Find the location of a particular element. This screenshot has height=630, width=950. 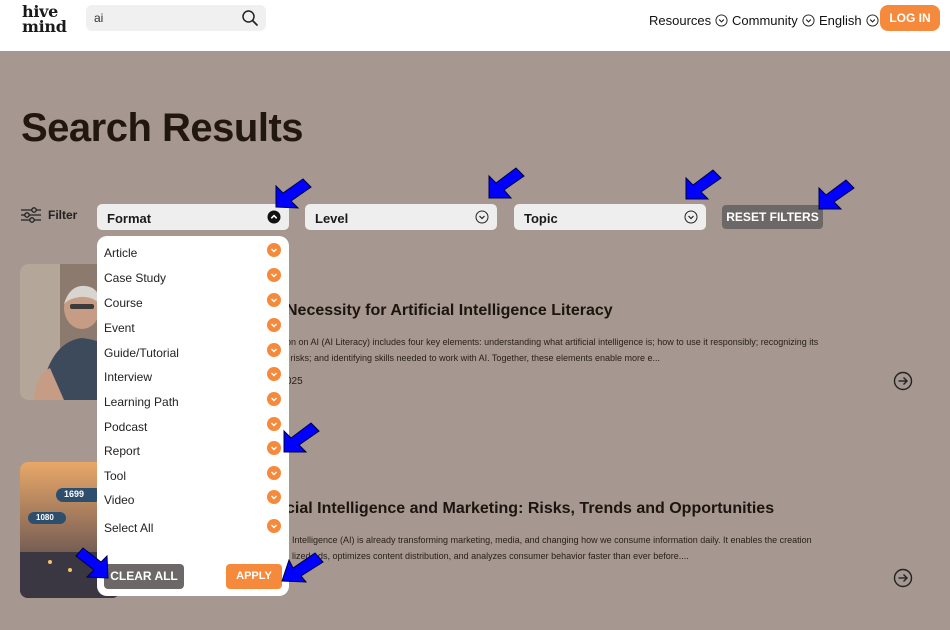

login-button: LOG IN is located at coordinates (910, 18).